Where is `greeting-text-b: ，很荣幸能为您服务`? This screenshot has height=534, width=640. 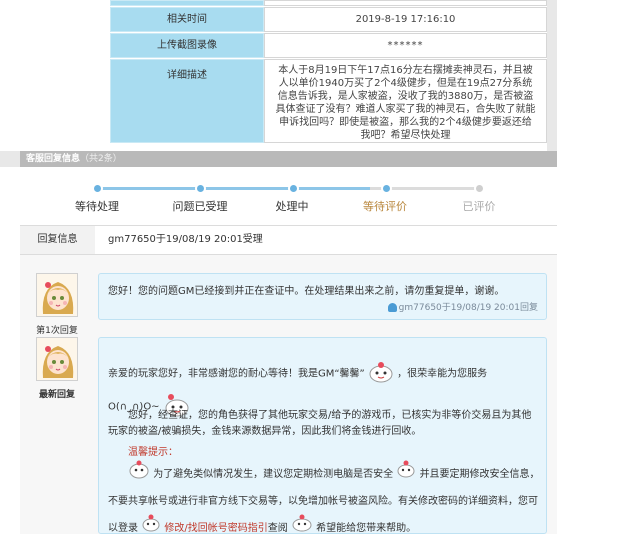 greeting-text-b: ，很荣幸能为您服务 is located at coordinates (442, 374).